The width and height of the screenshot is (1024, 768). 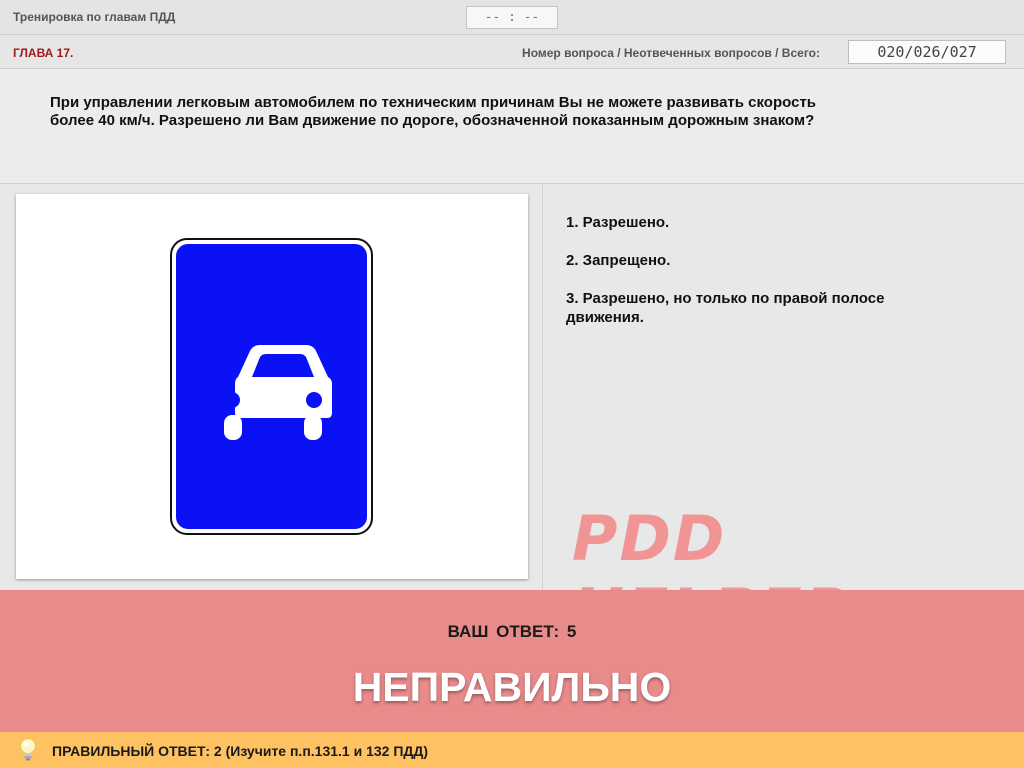 I want to click on answer-option-1: 1. Разрешено., so click(x=766, y=222).